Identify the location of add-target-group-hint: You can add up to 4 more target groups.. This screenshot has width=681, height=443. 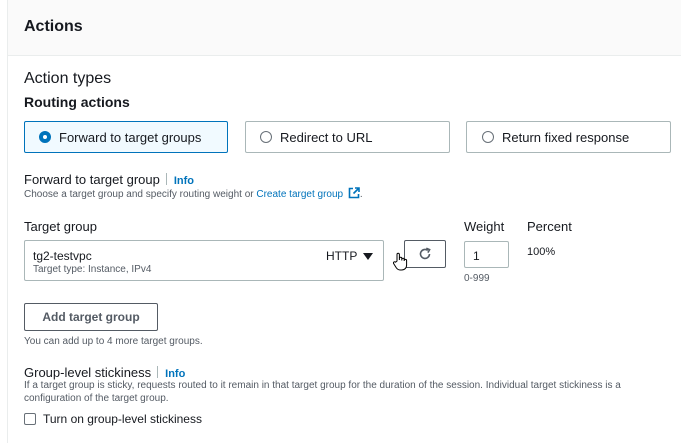
(113, 341).